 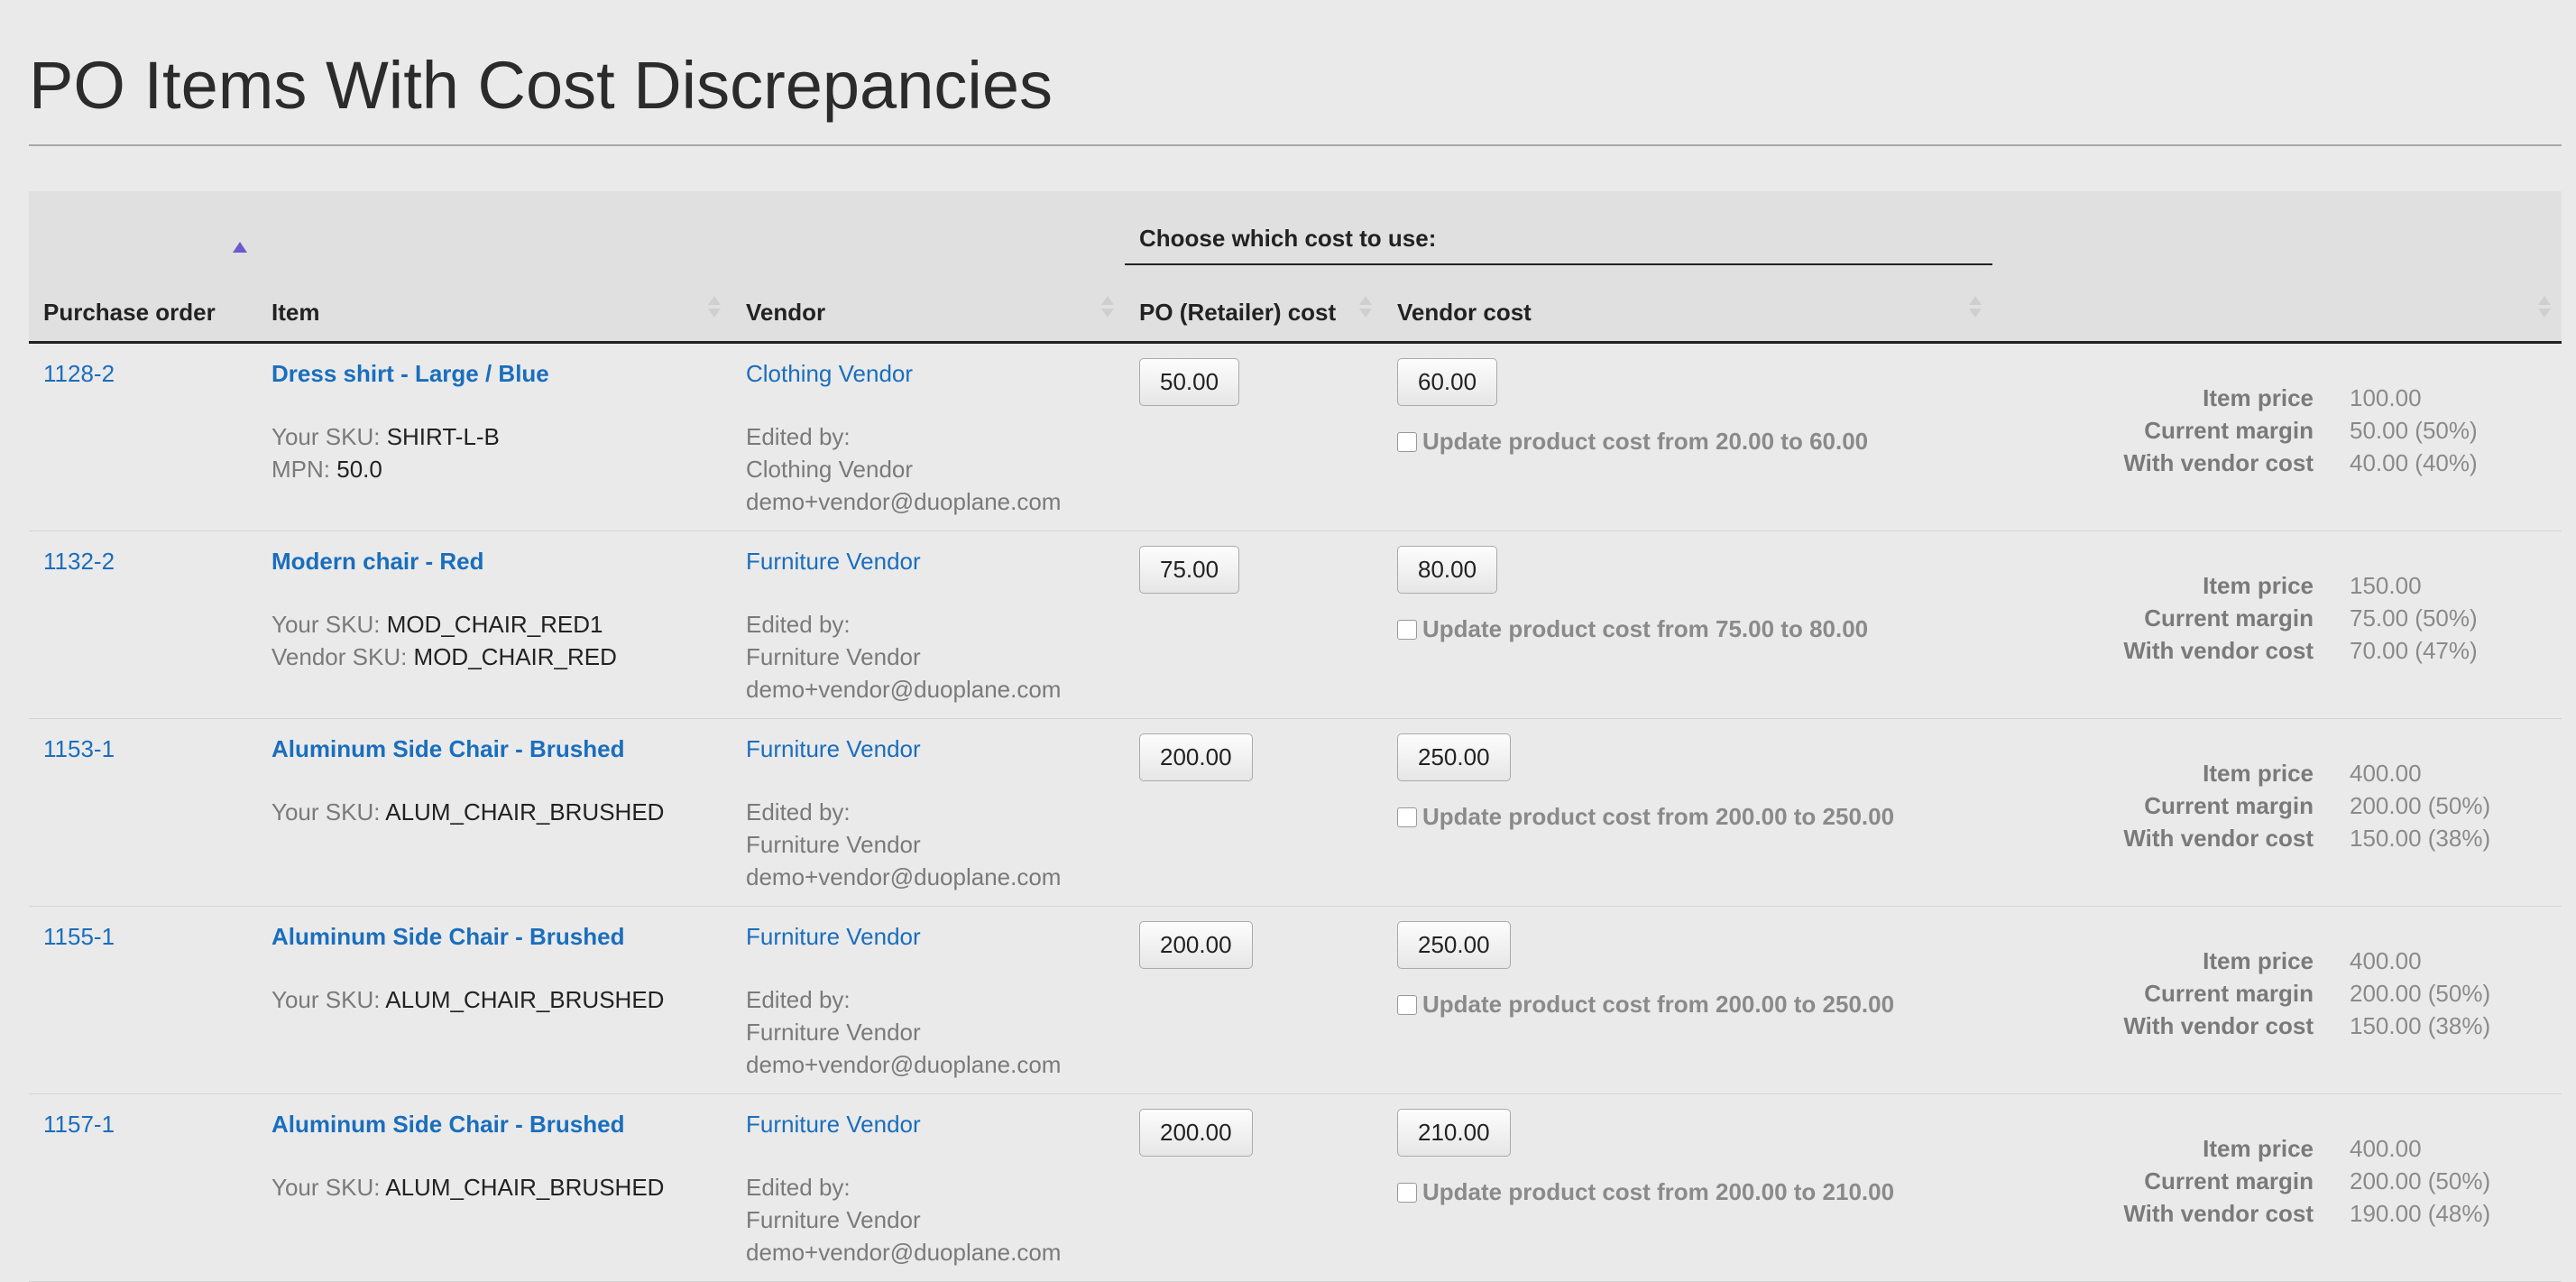 What do you see at coordinates (1448, 382) in the screenshot?
I see `vendor-cost-button: 60.00` at bounding box center [1448, 382].